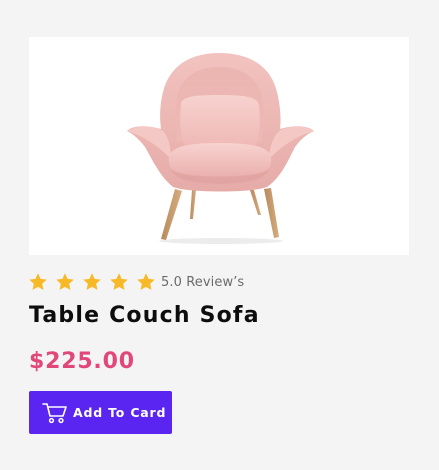 The height and width of the screenshot is (470, 439). Describe the element at coordinates (120, 412) in the screenshot. I see `add-to-cart-label: Add To Card` at that location.